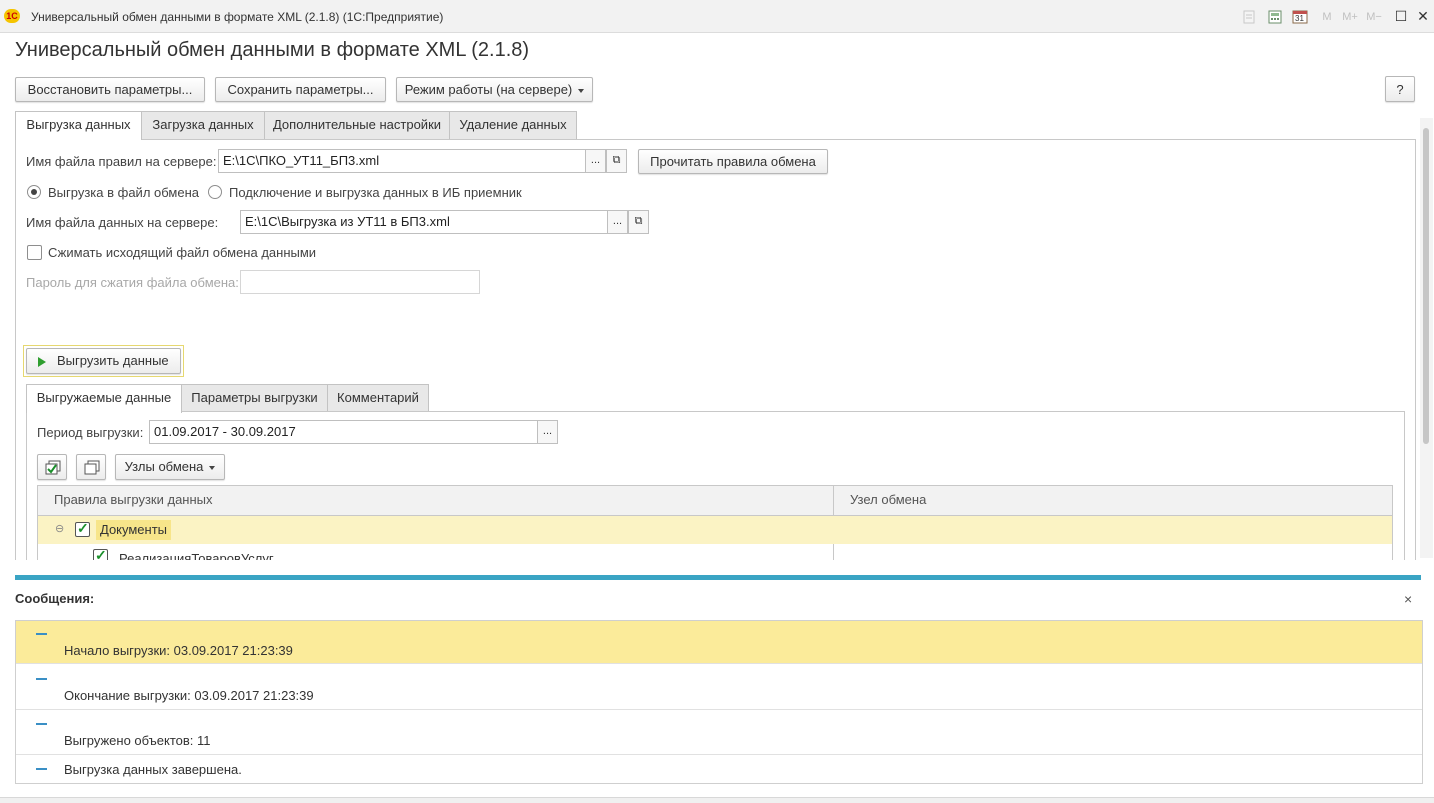 Image resolution: width=1434 pixels, height=803 pixels. I want to click on tab-delete-data: Удаление данных, so click(513, 125).